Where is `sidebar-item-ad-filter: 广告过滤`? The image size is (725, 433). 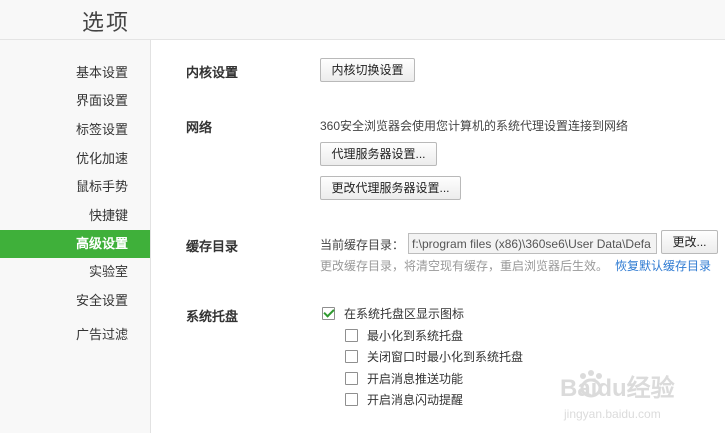
sidebar-item-ad-filter: 广告过滤 is located at coordinates (75, 335).